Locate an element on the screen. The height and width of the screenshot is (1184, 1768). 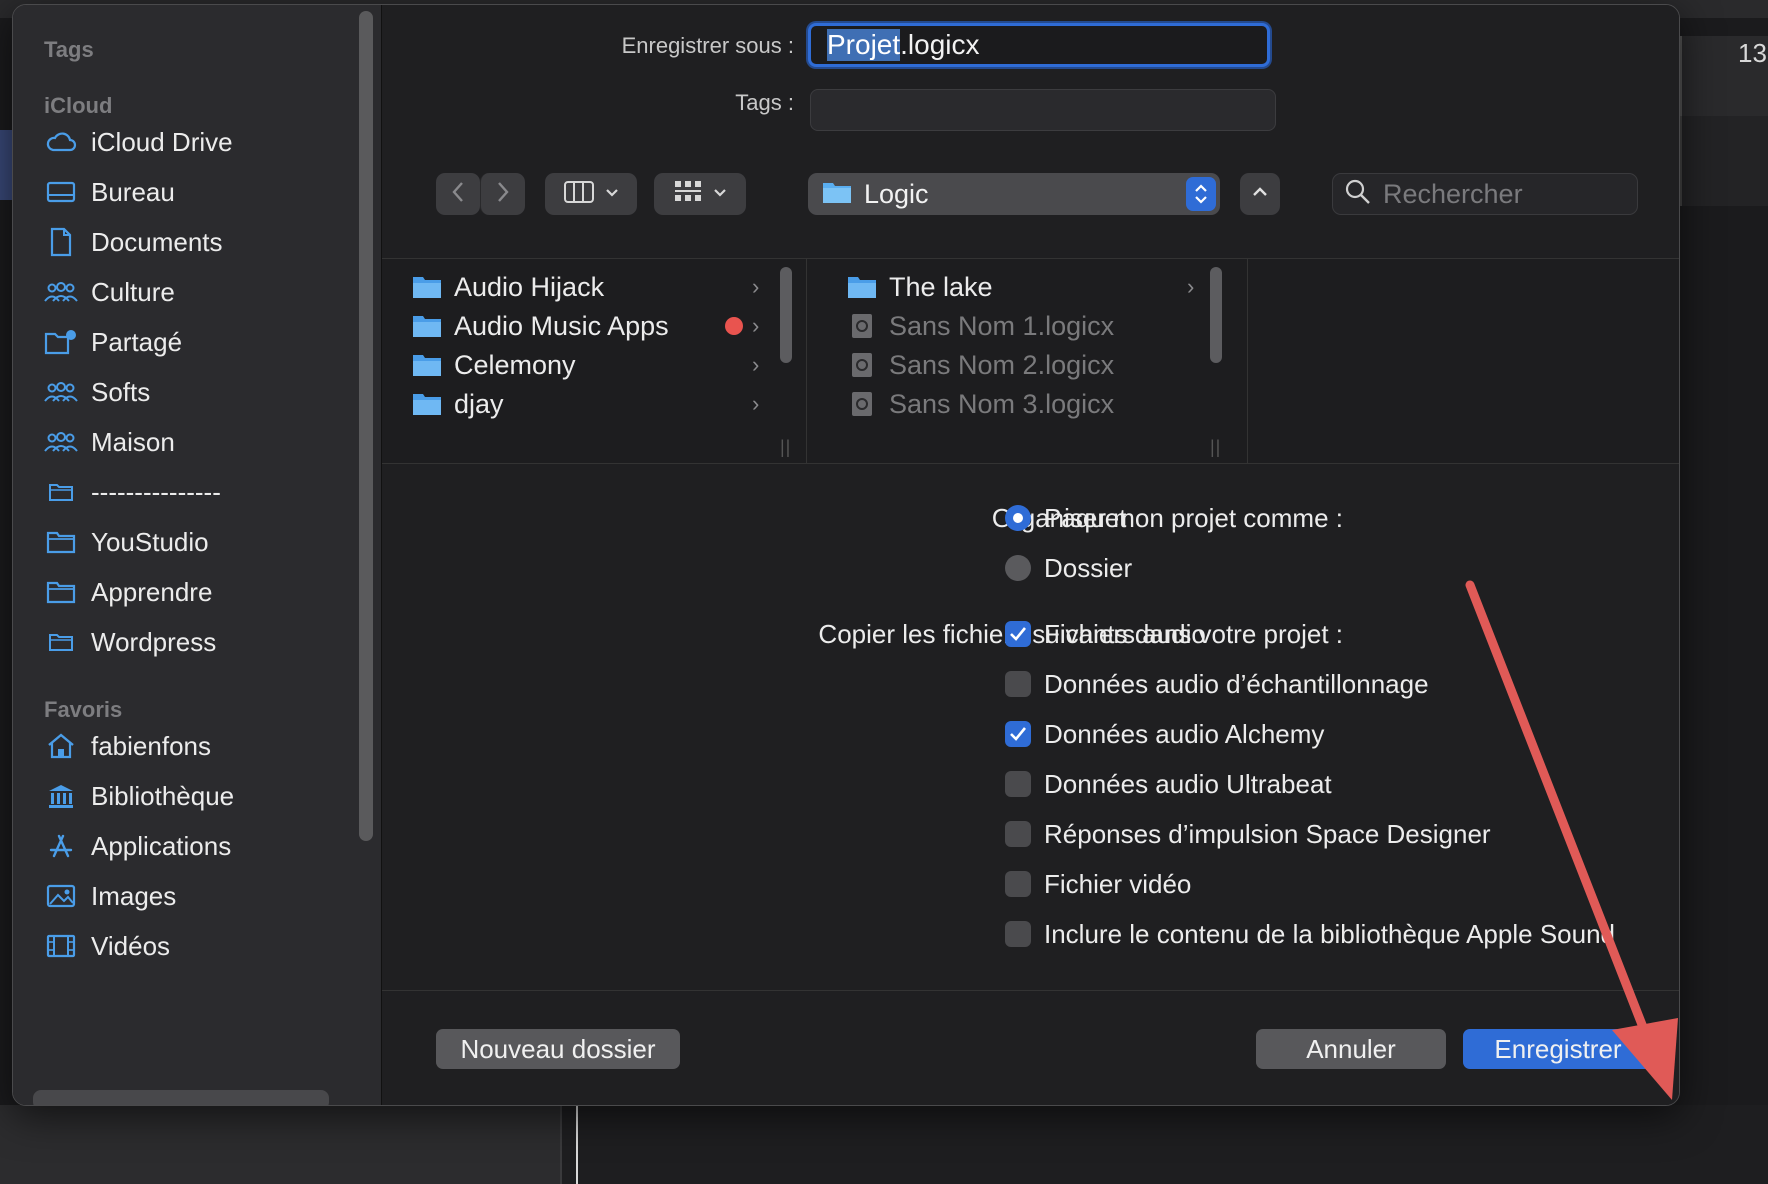
folder-row: Audio Music Apps › is located at coordinates (624, 326).